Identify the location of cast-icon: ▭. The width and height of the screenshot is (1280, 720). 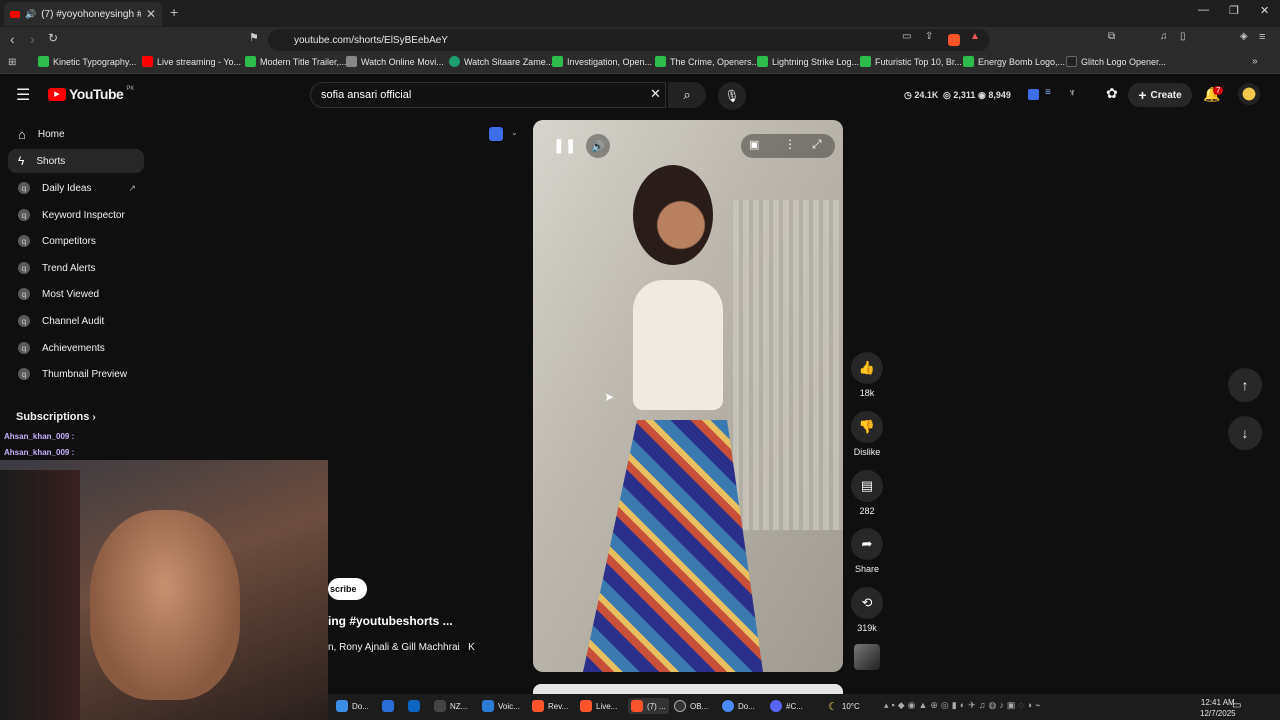
(906, 36).